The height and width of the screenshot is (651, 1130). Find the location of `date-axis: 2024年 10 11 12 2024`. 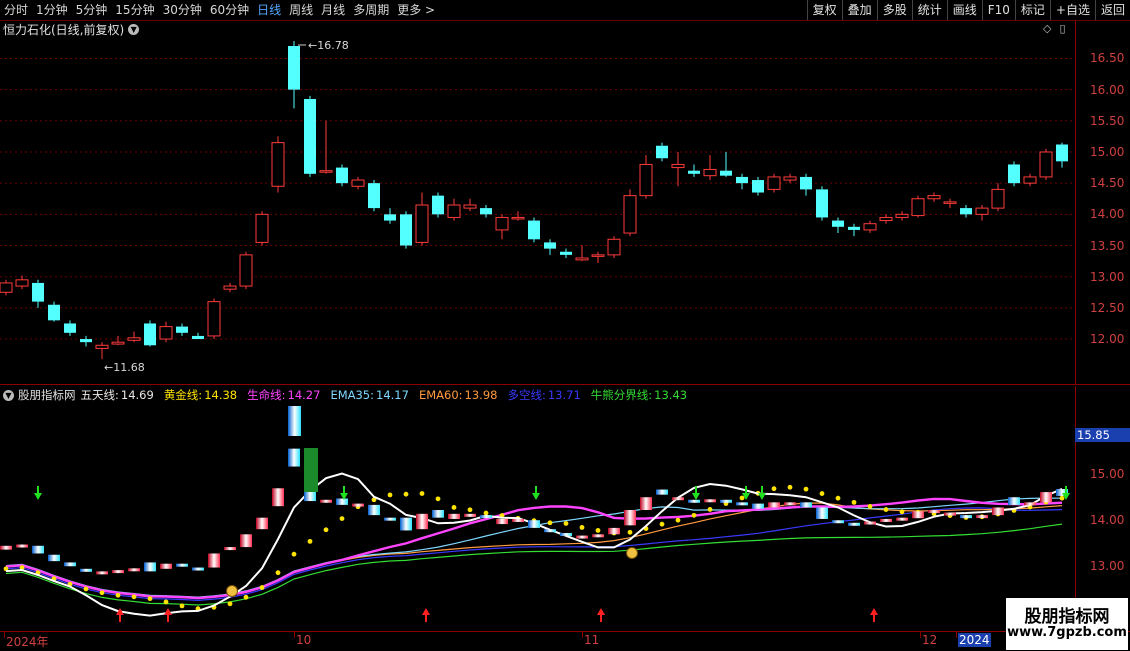

date-axis: 2024年 10 11 12 2024 is located at coordinates (565, 641).